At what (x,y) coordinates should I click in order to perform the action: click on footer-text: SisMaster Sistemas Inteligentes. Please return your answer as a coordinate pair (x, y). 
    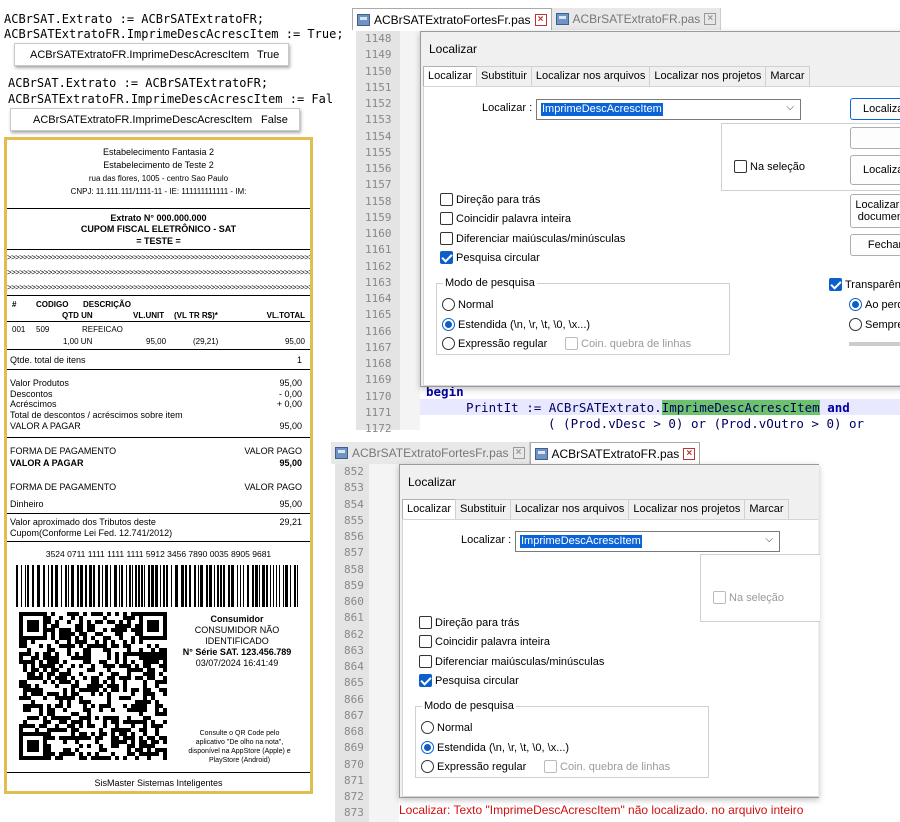
    Looking at the image, I should click on (158, 783).